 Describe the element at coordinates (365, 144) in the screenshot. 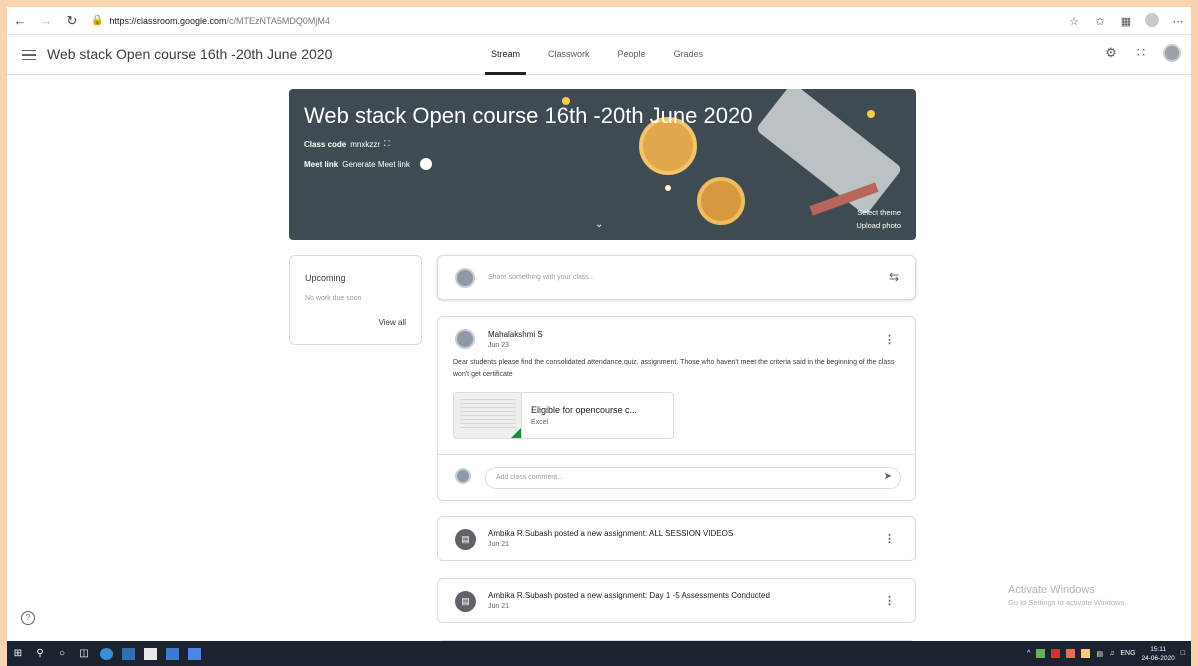

I see `class-code-value: mnxkzzr` at that location.